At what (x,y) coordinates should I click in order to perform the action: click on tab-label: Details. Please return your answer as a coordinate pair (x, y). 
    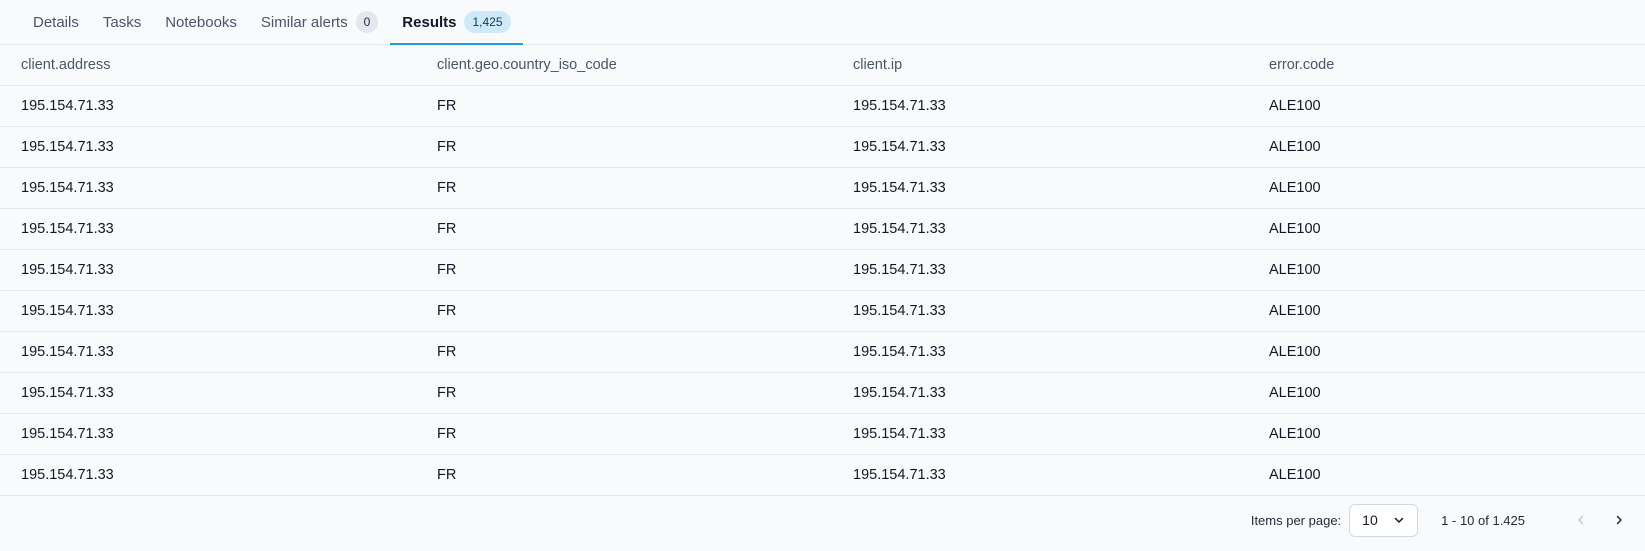
    Looking at the image, I should click on (56, 22).